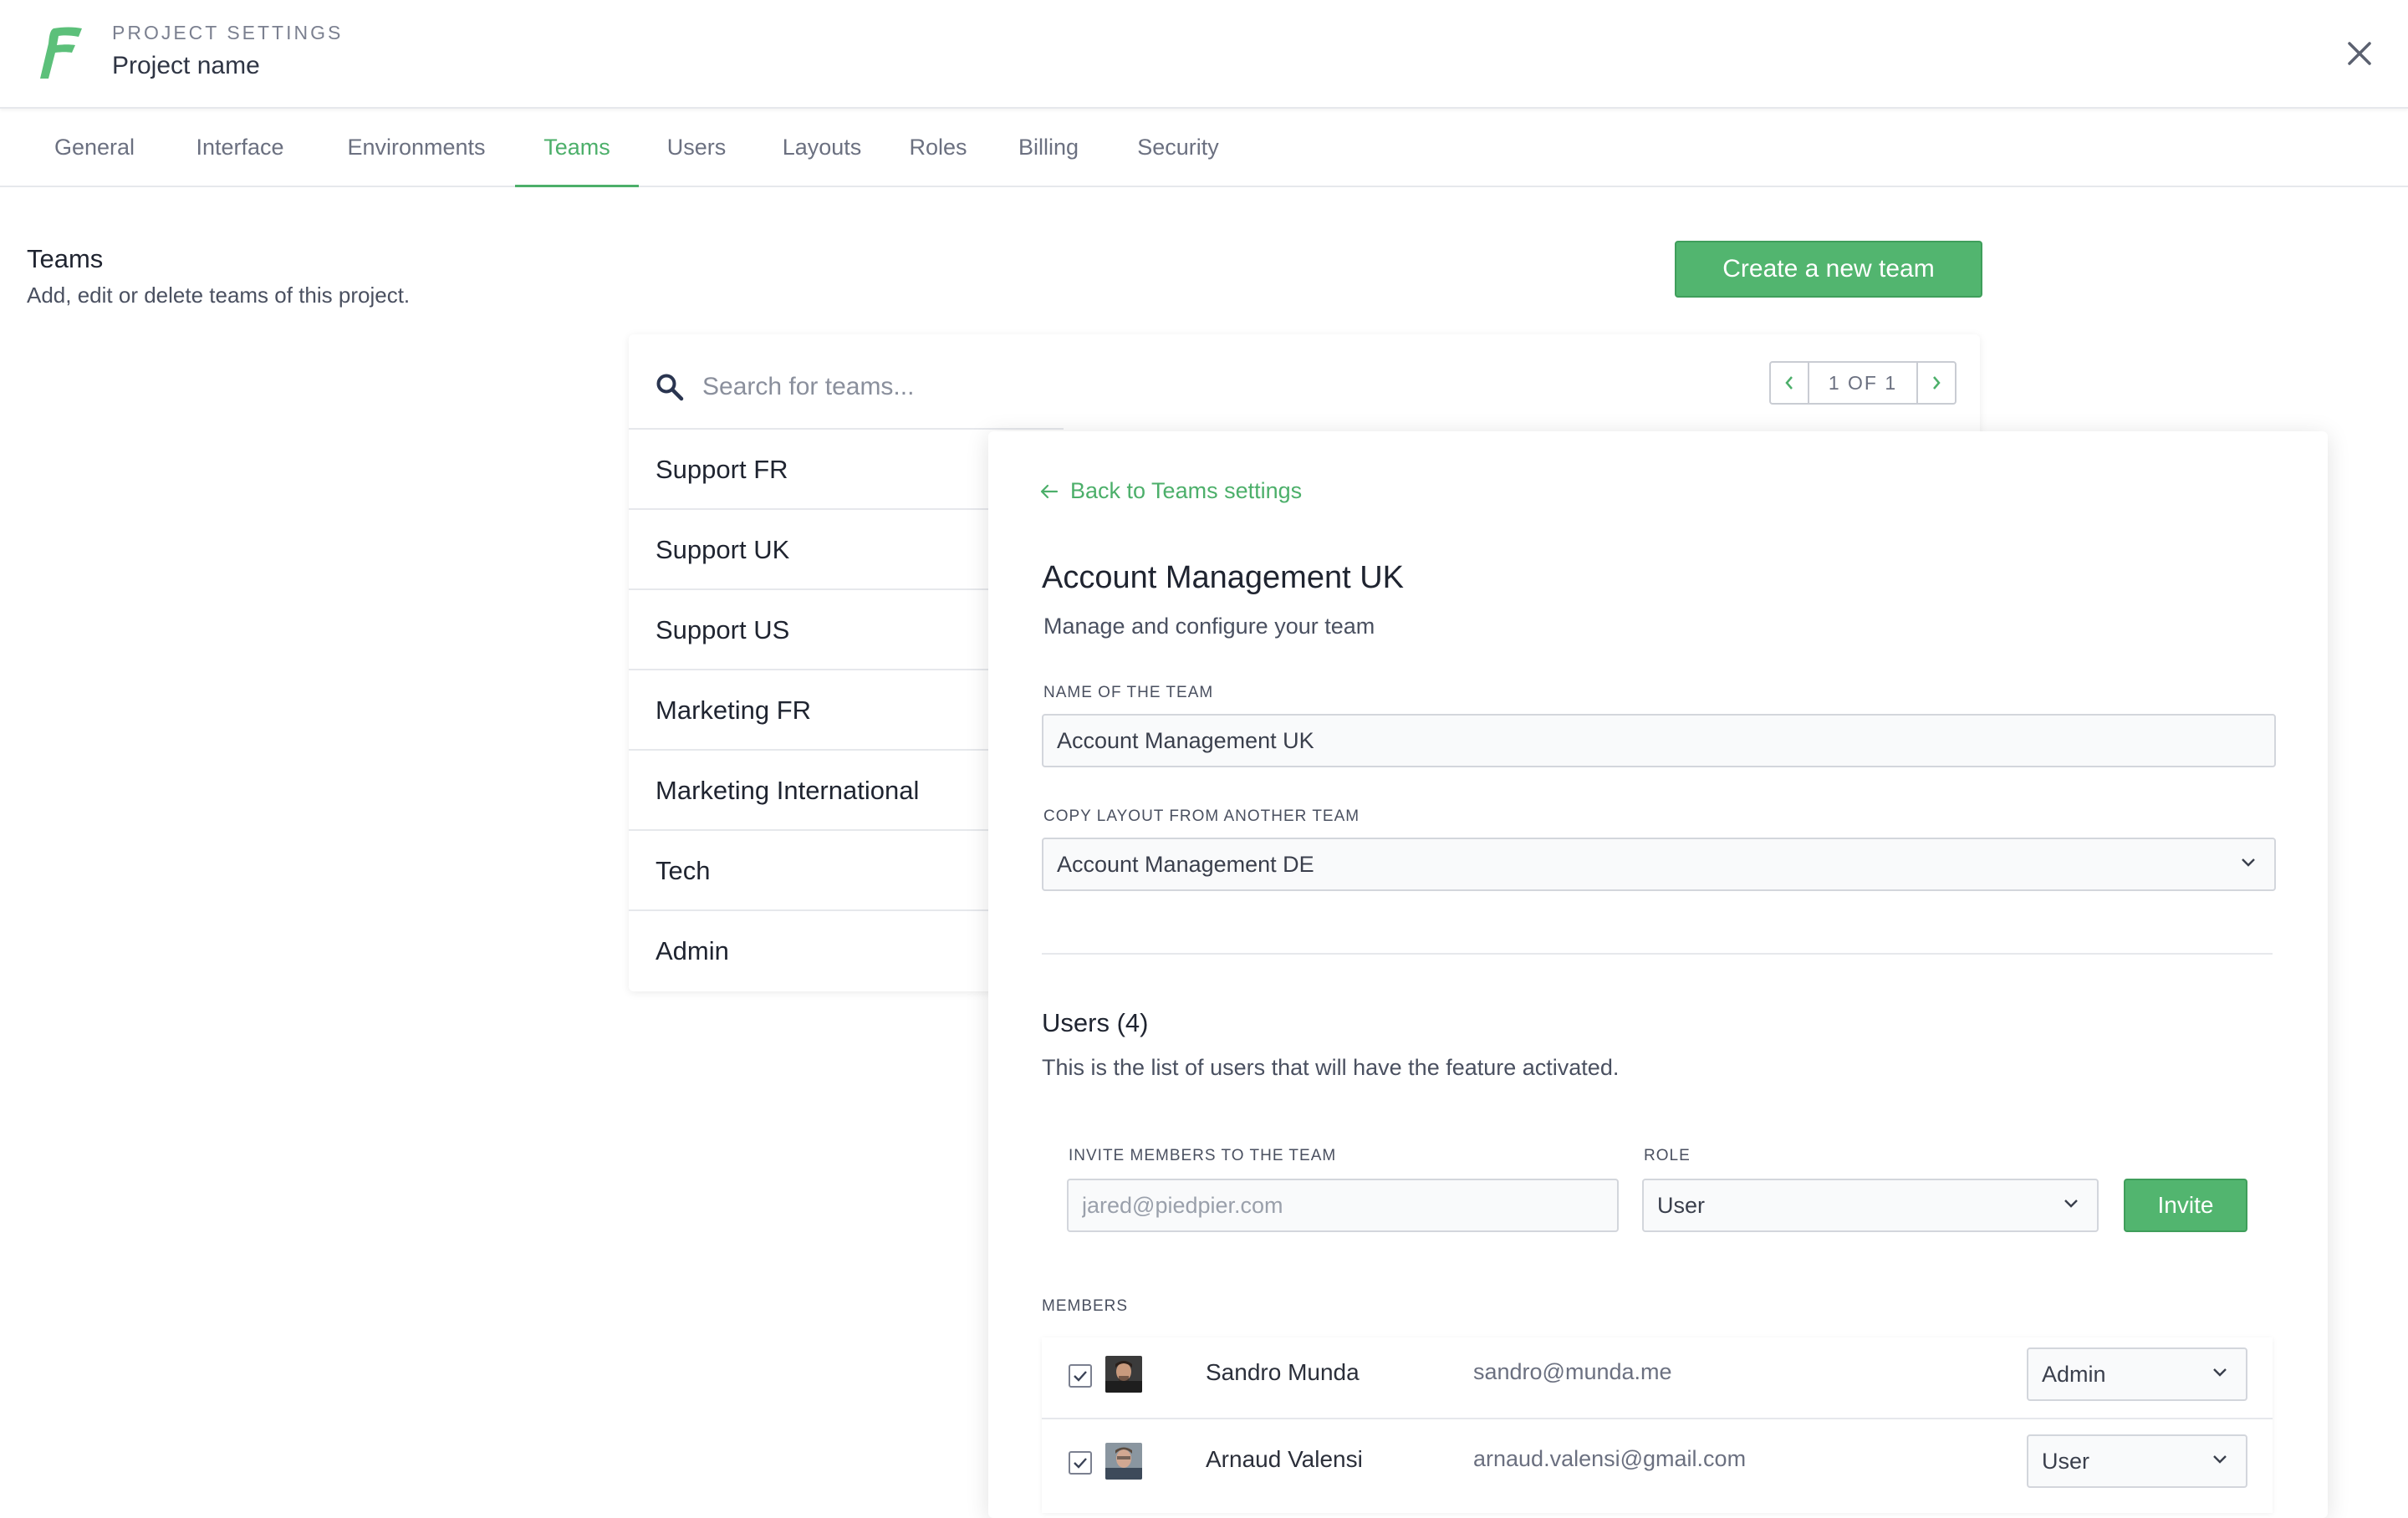 The width and height of the screenshot is (2408, 1518). I want to click on member-role-select: User, so click(2137, 1461).